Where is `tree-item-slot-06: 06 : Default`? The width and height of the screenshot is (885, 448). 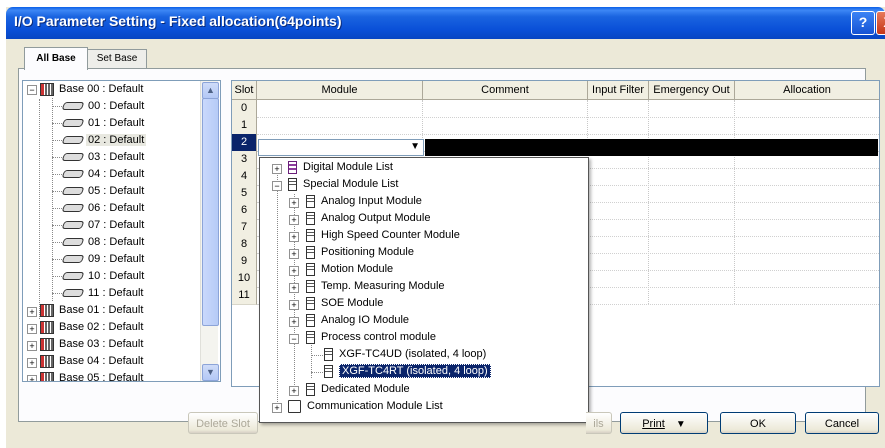
tree-item-slot-06: 06 : Default is located at coordinates (103, 208).